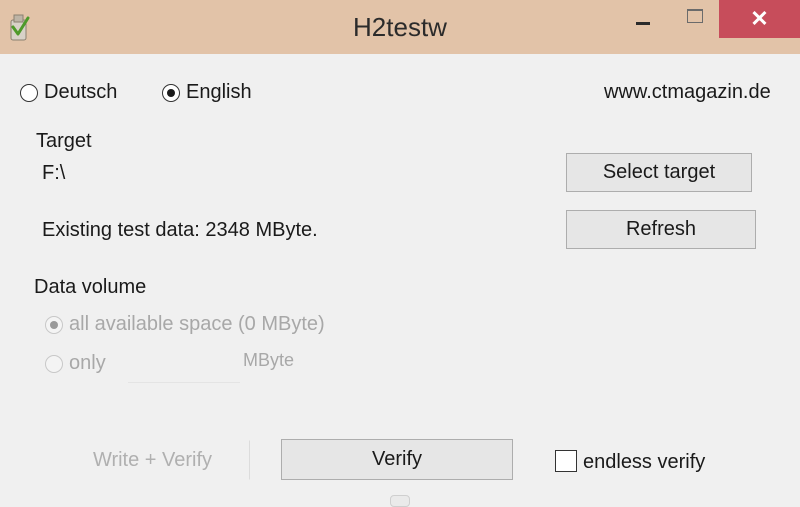 The width and height of the screenshot is (800, 507). What do you see at coordinates (152, 460) in the screenshot?
I see `write-verify-button: Write + Verify` at bounding box center [152, 460].